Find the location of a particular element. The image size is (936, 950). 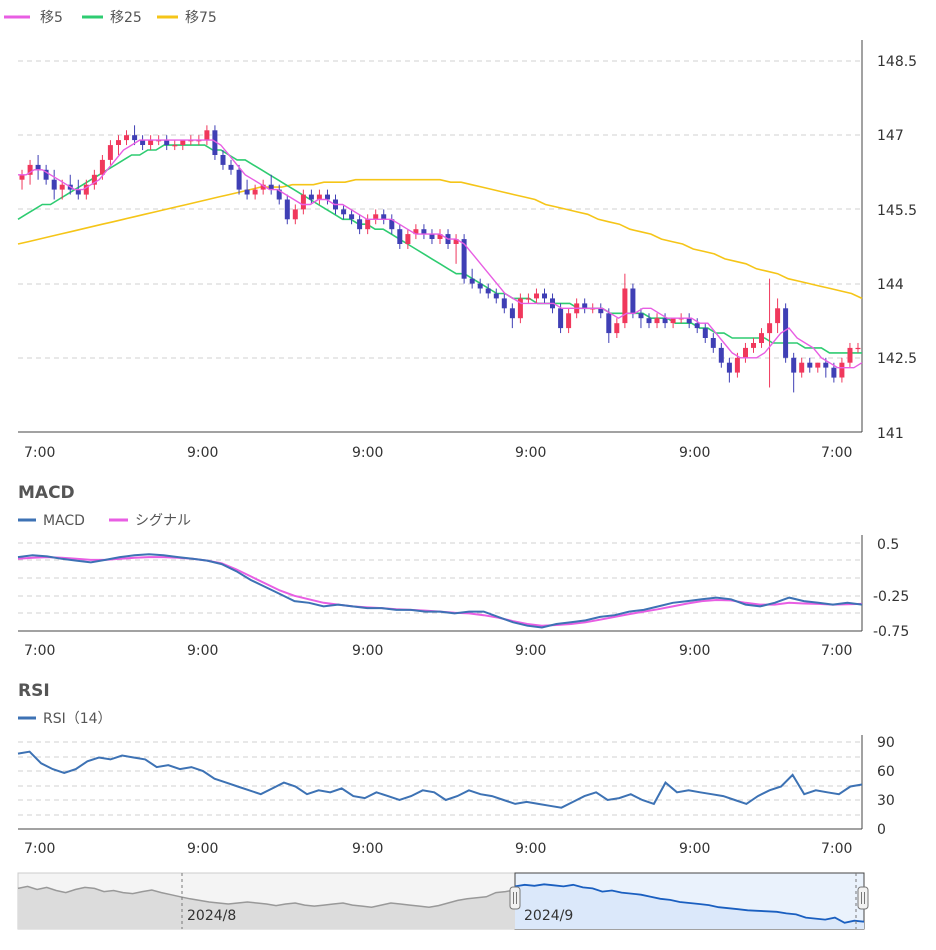

macd-grid is located at coordinates (440, 578).